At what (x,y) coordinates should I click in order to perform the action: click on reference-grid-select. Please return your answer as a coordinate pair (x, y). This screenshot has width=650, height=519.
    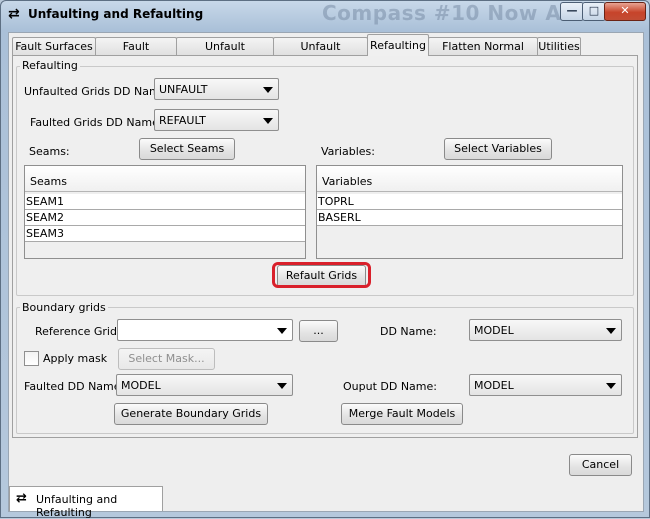
    Looking at the image, I should click on (205, 330).